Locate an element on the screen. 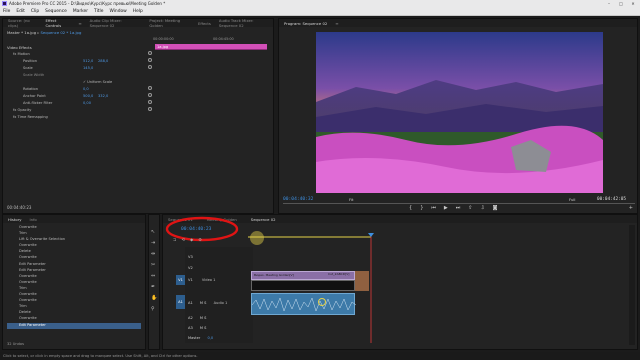 This screenshot has width=640, height=360. tab-effect-controls: Effect Controls is located at coordinates (57, 23).